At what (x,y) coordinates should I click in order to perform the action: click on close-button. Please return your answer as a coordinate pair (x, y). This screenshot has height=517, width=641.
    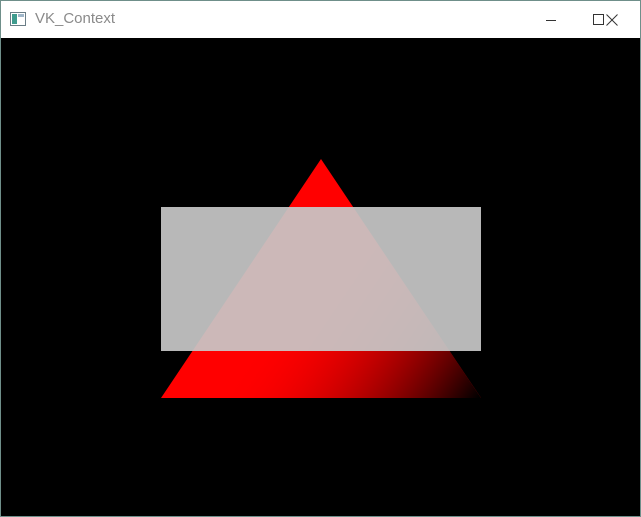
    Looking at the image, I should click on (612, 19).